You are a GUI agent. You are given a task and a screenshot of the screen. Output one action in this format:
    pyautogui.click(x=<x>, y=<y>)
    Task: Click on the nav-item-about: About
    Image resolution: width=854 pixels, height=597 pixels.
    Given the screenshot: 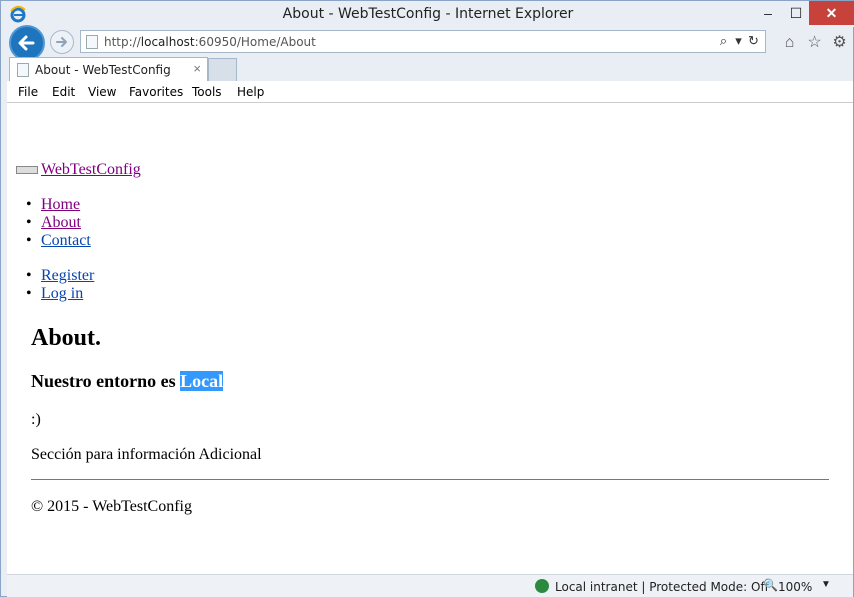 What is the action you would take?
    pyautogui.click(x=58, y=223)
    